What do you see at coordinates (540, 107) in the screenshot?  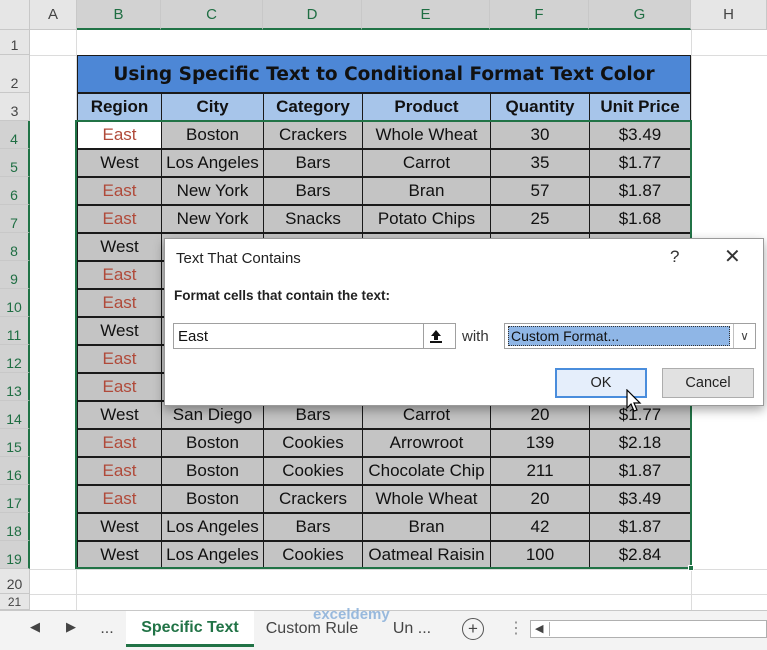 I see `header-quantity: Quantity` at bounding box center [540, 107].